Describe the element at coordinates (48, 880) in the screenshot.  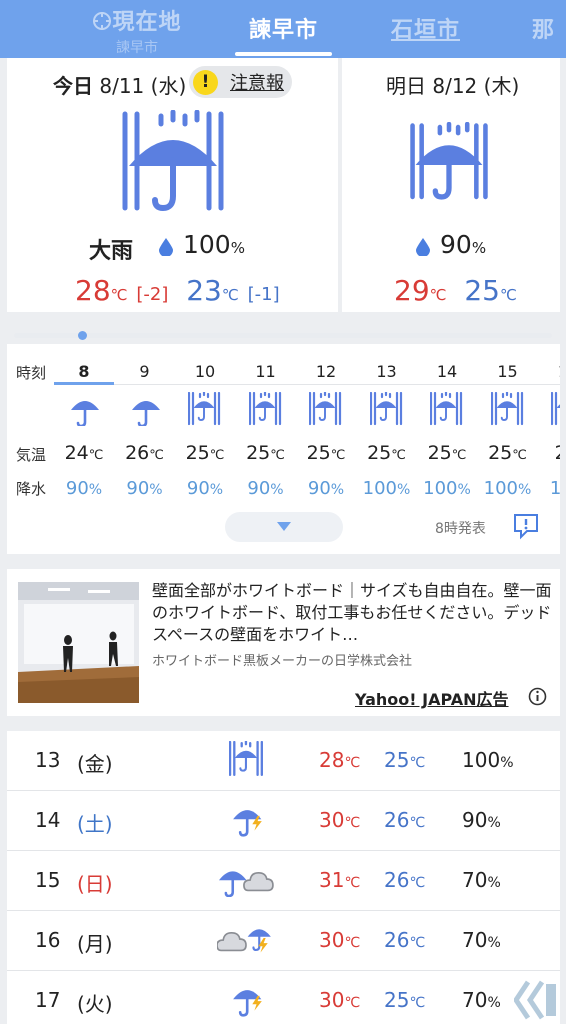
I see `weekly-date: 15` at that location.